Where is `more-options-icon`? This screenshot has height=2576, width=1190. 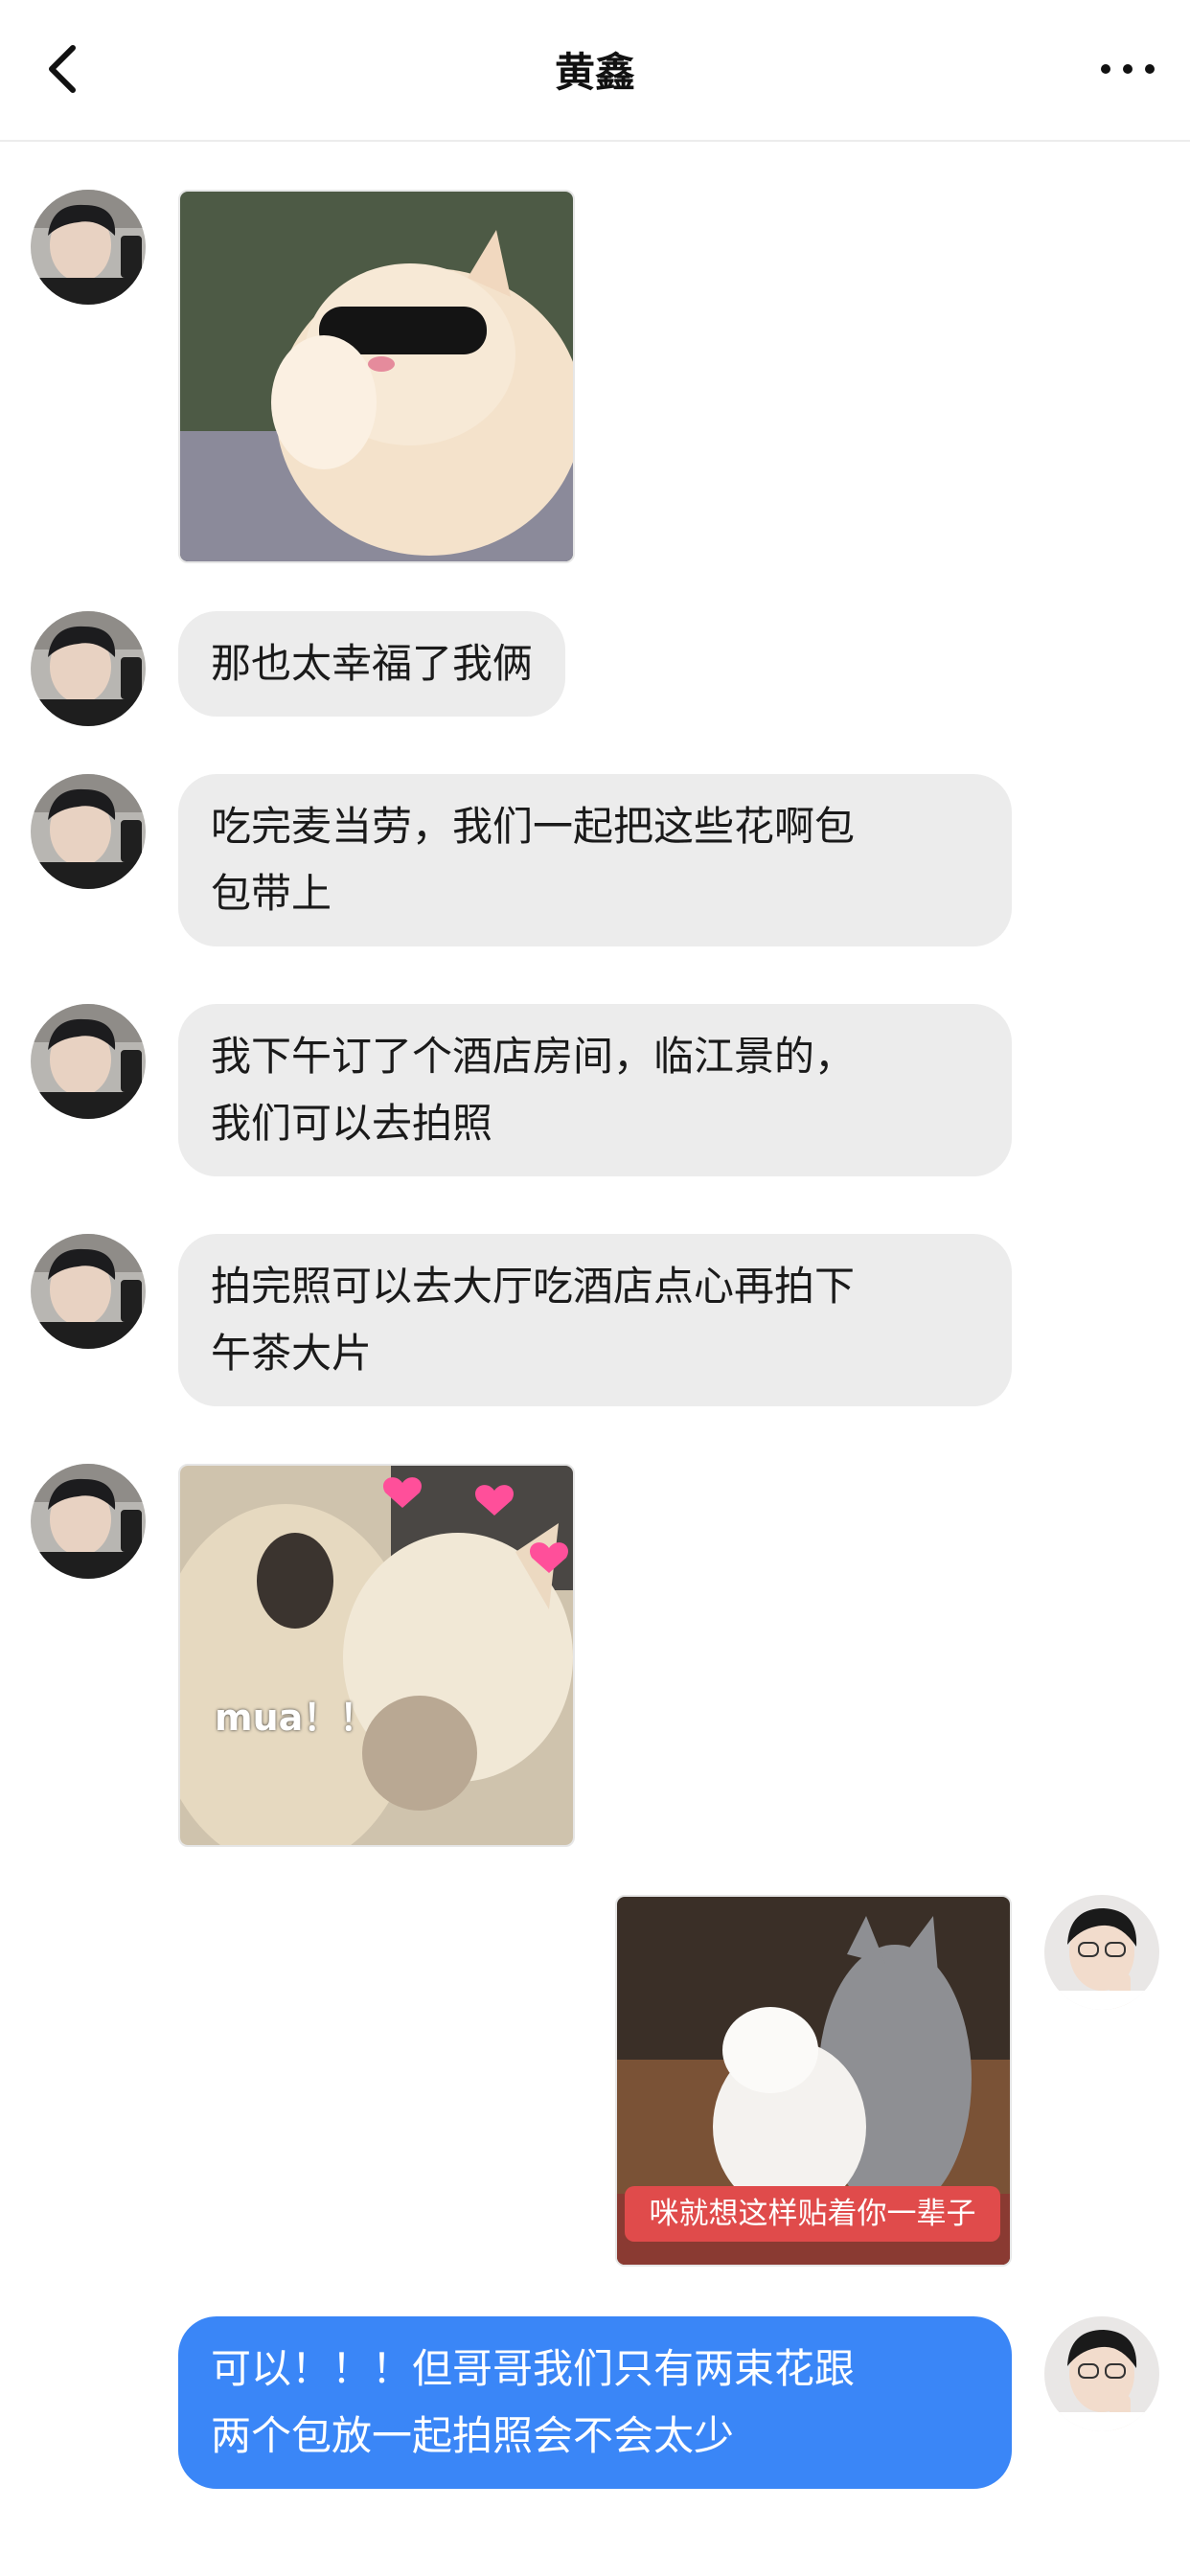
more-options-icon is located at coordinates (1128, 69).